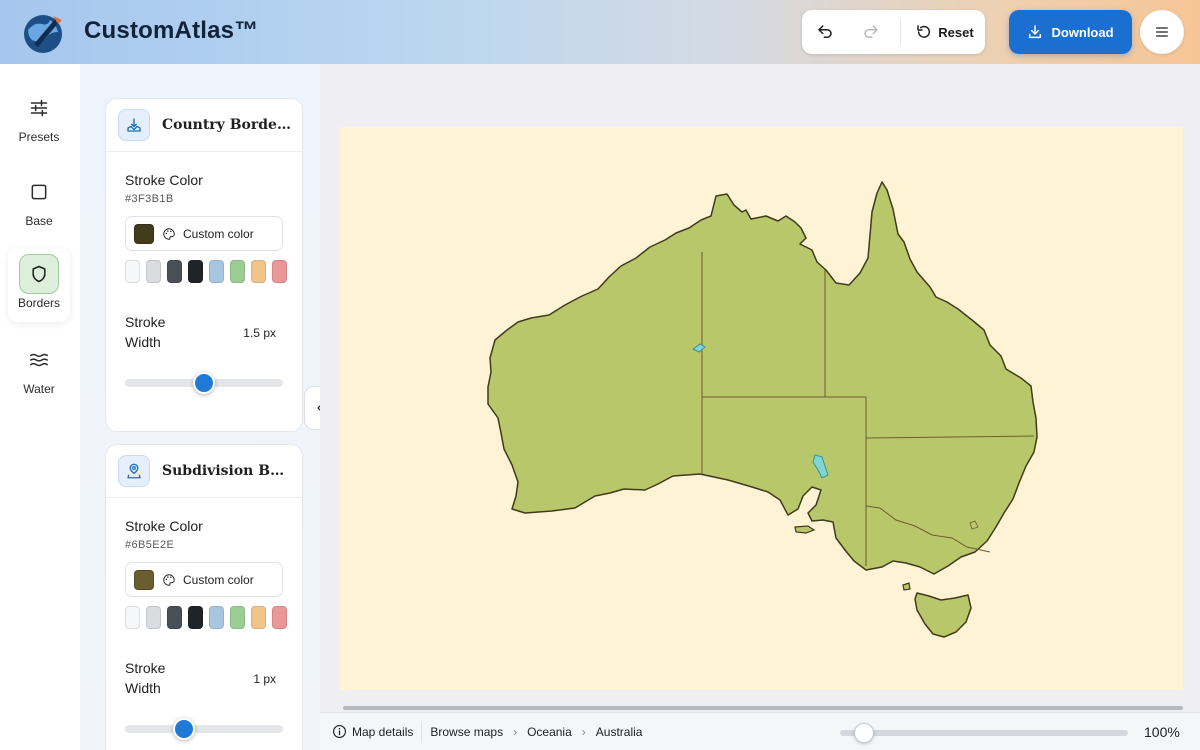 The image size is (1200, 750). I want to click on history-group: Reset, so click(893, 32).